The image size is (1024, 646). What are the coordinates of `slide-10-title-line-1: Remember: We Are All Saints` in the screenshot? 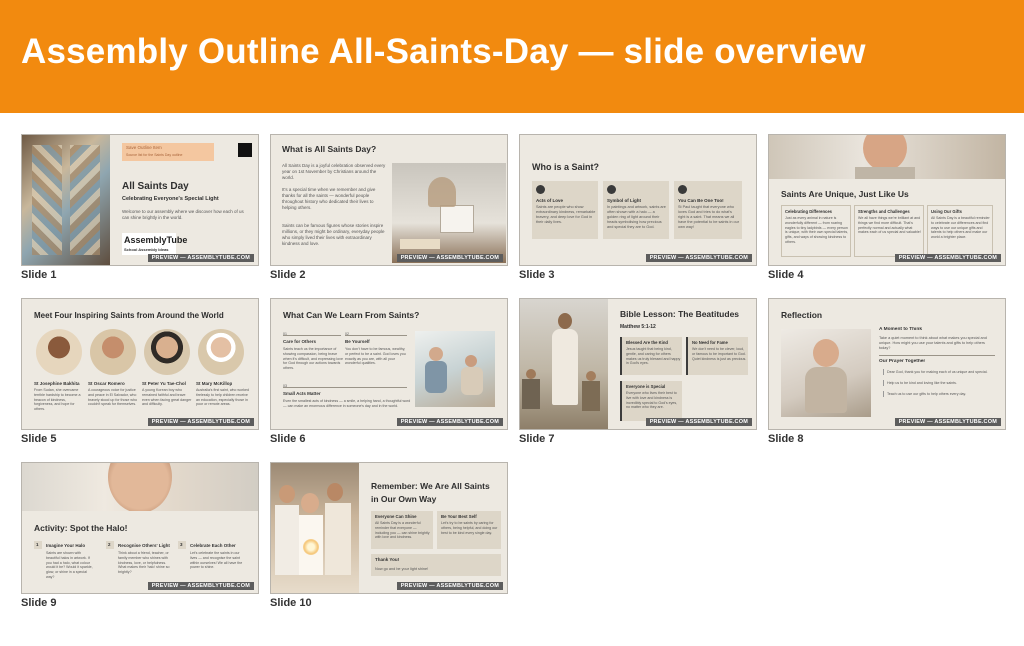 It's located at (430, 486).